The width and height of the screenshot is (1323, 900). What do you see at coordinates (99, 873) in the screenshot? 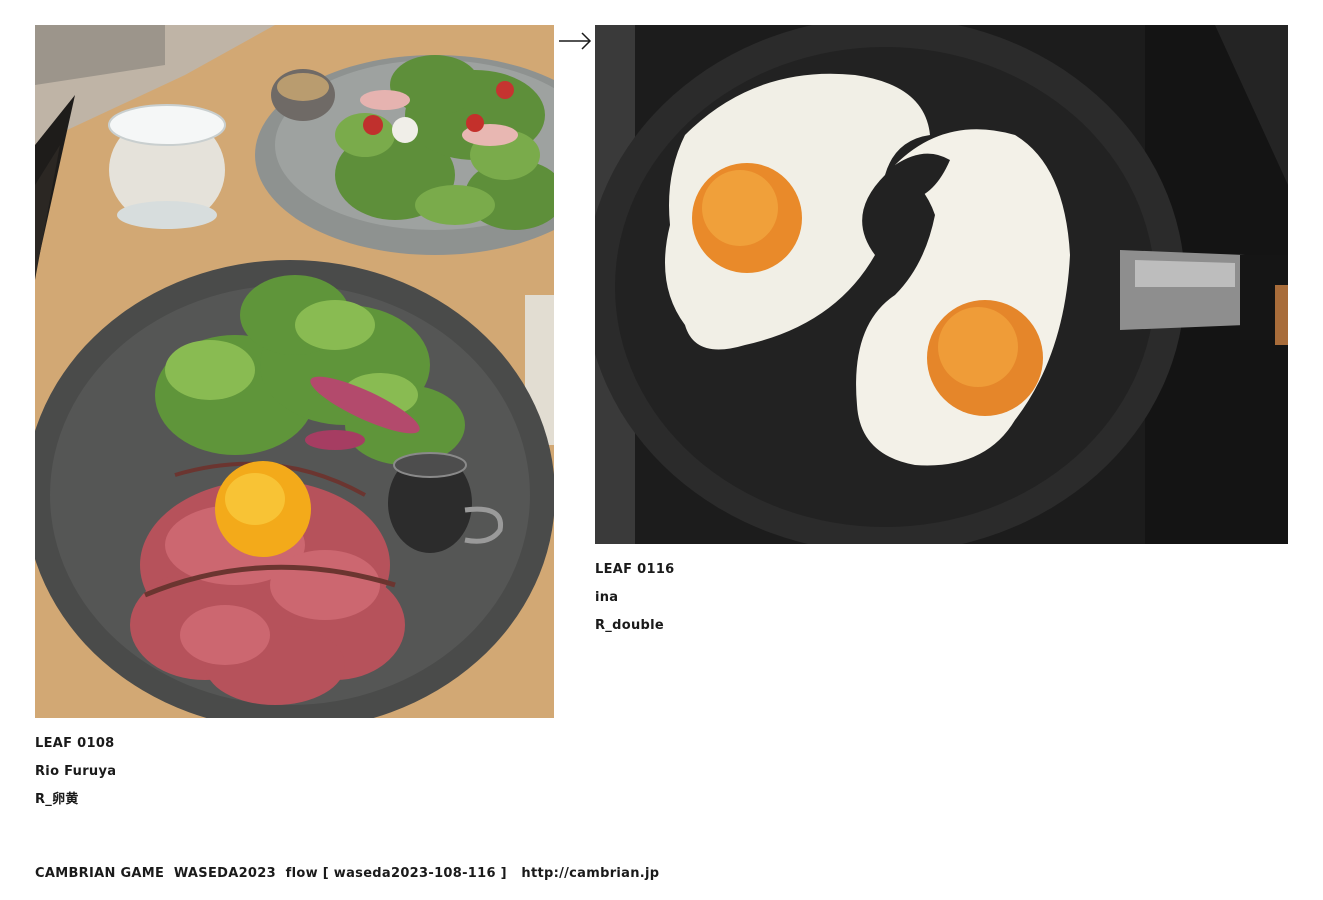
I see `footer-game: CAMBRIAN GAME` at bounding box center [99, 873].